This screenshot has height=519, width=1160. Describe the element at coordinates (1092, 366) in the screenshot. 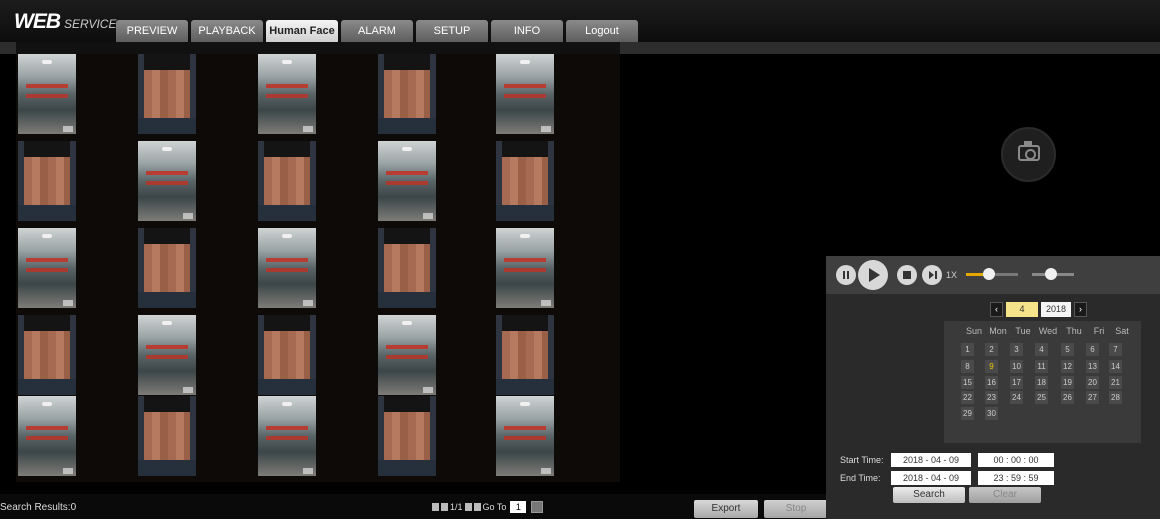

I see `calendar-day: 13` at that location.